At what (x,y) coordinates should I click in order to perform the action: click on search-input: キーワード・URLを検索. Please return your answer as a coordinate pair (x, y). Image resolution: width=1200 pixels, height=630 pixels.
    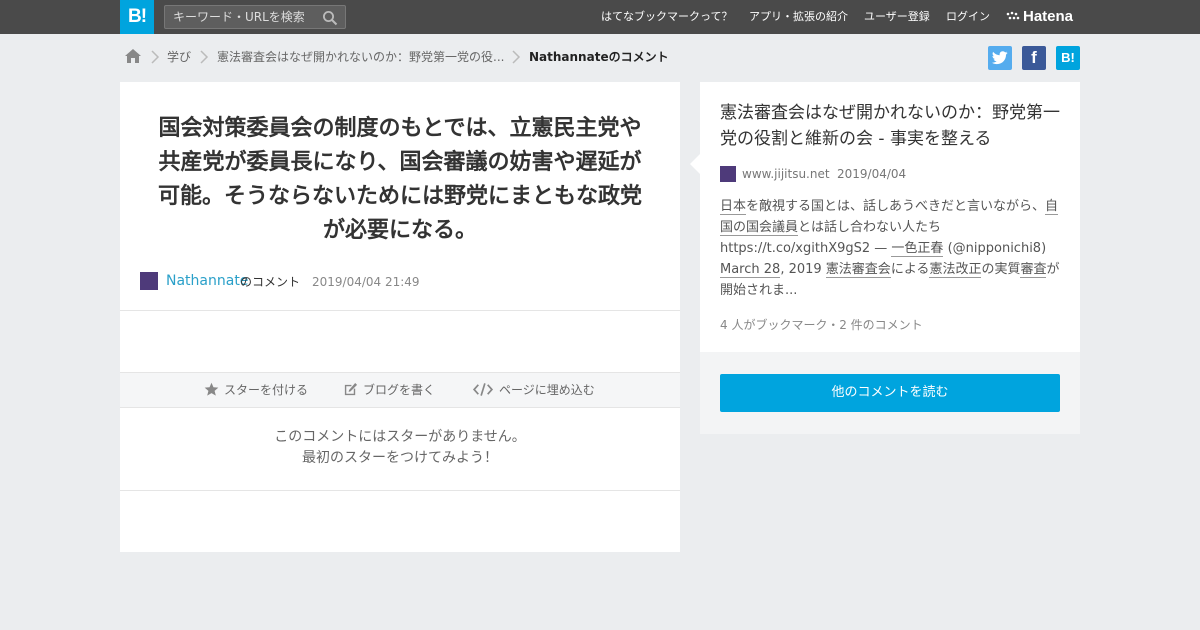
    Looking at the image, I should click on (255, 17).